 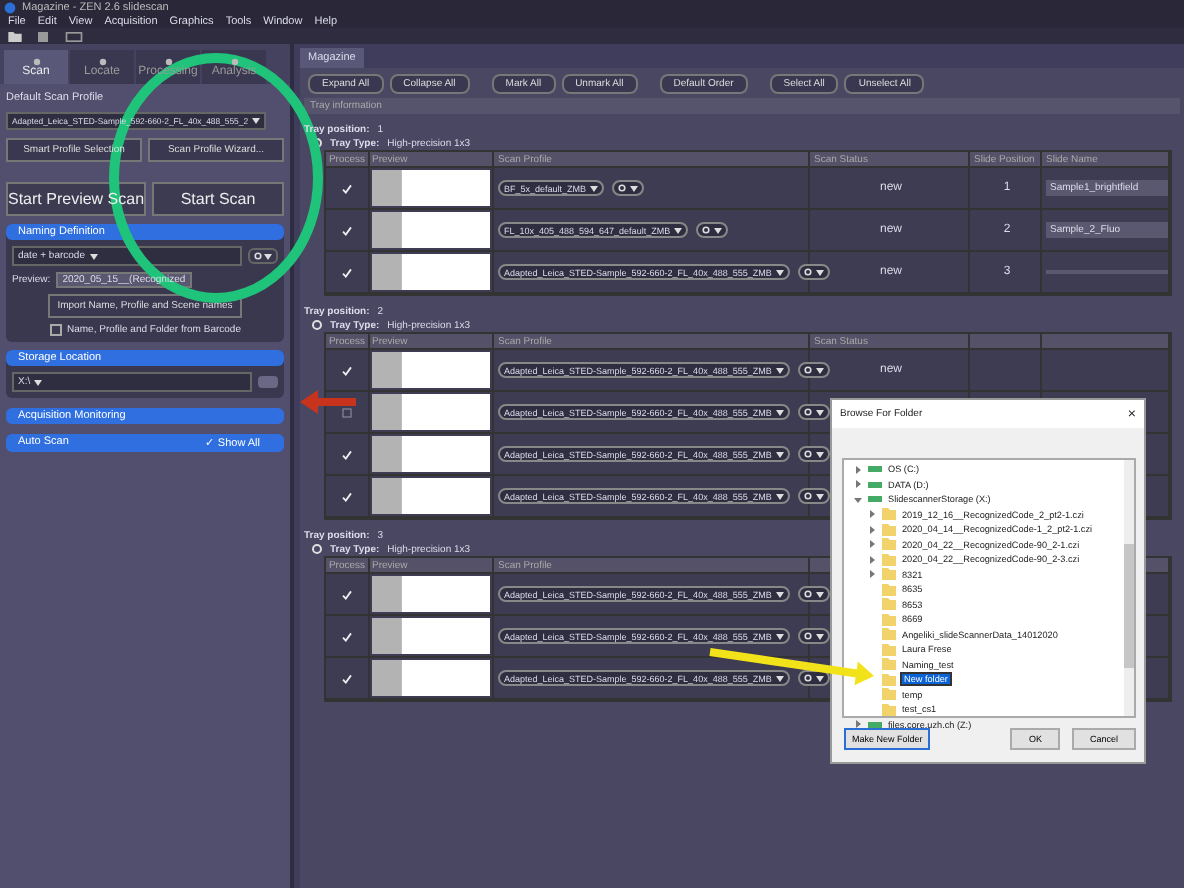 What do you see at coordinates (10, 7) in the screenshot?
I see `app-logo-icon` at bounding box center [10, 7].